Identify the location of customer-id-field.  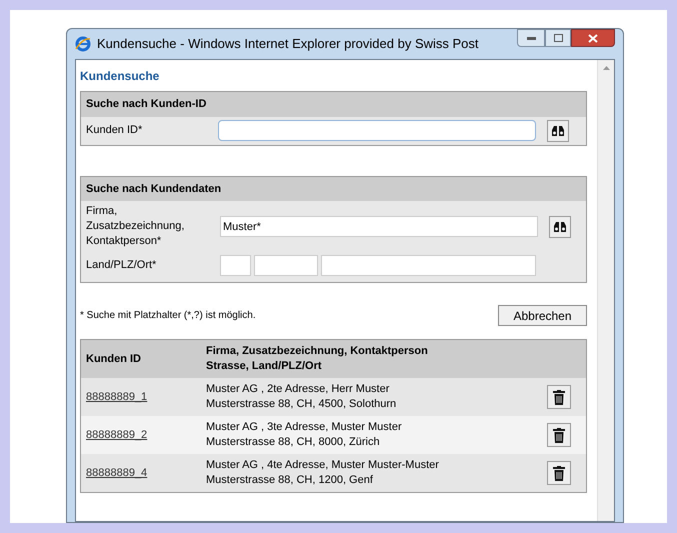
(377, 130).